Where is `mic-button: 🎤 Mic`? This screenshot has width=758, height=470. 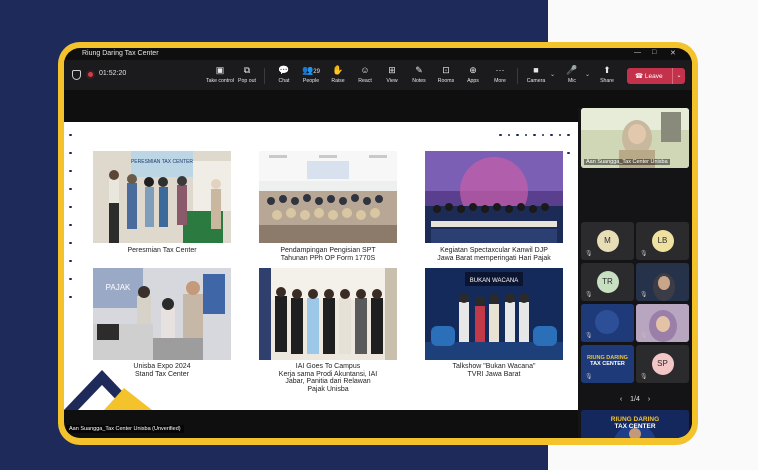
mic-button: 🎤 Mic is located at coordinates (572, 76).